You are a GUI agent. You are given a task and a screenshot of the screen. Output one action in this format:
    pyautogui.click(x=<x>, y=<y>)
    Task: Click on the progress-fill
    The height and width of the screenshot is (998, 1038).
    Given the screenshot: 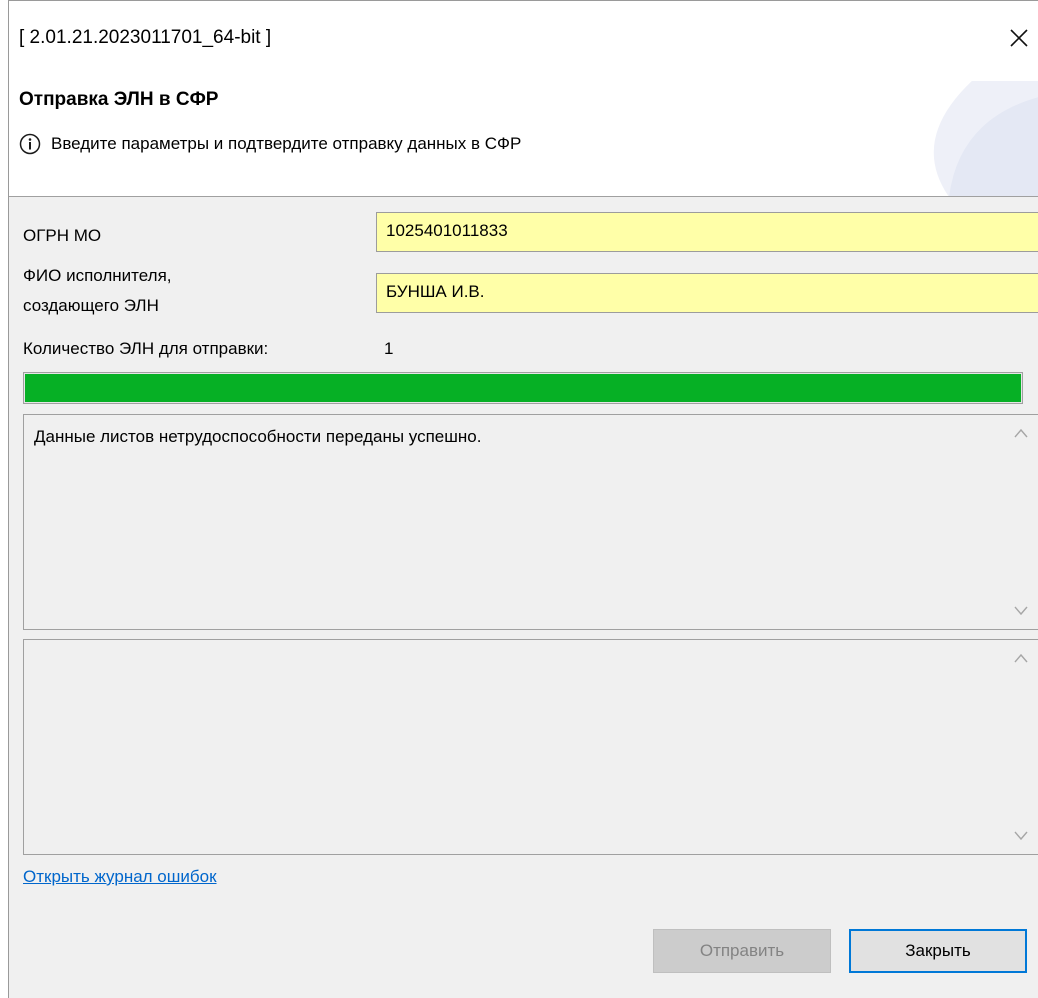 What is the action you would take?
    pyautogui.click(x=523, y=388)
    